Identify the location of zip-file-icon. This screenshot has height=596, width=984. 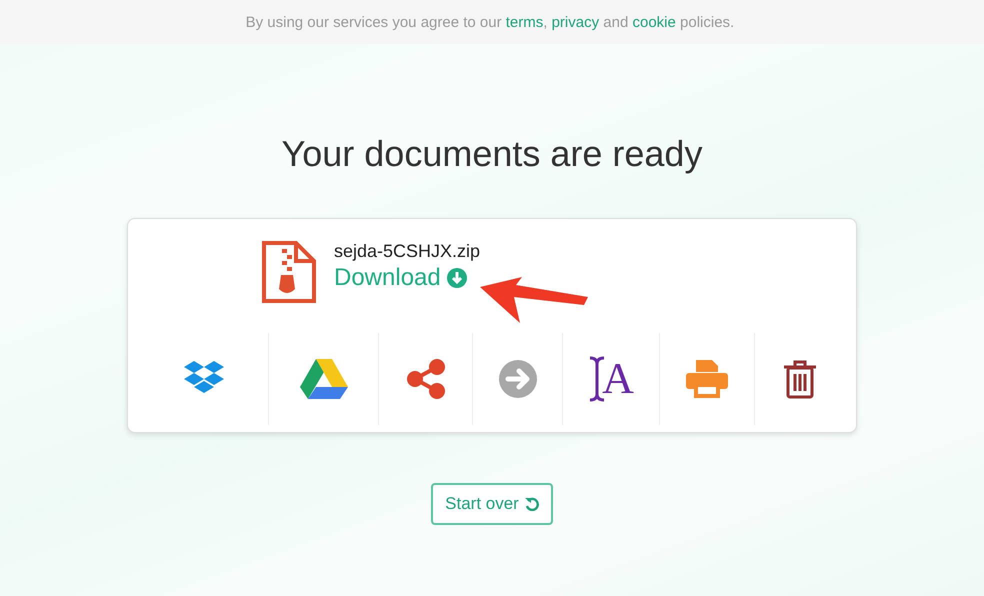
(289, 272).